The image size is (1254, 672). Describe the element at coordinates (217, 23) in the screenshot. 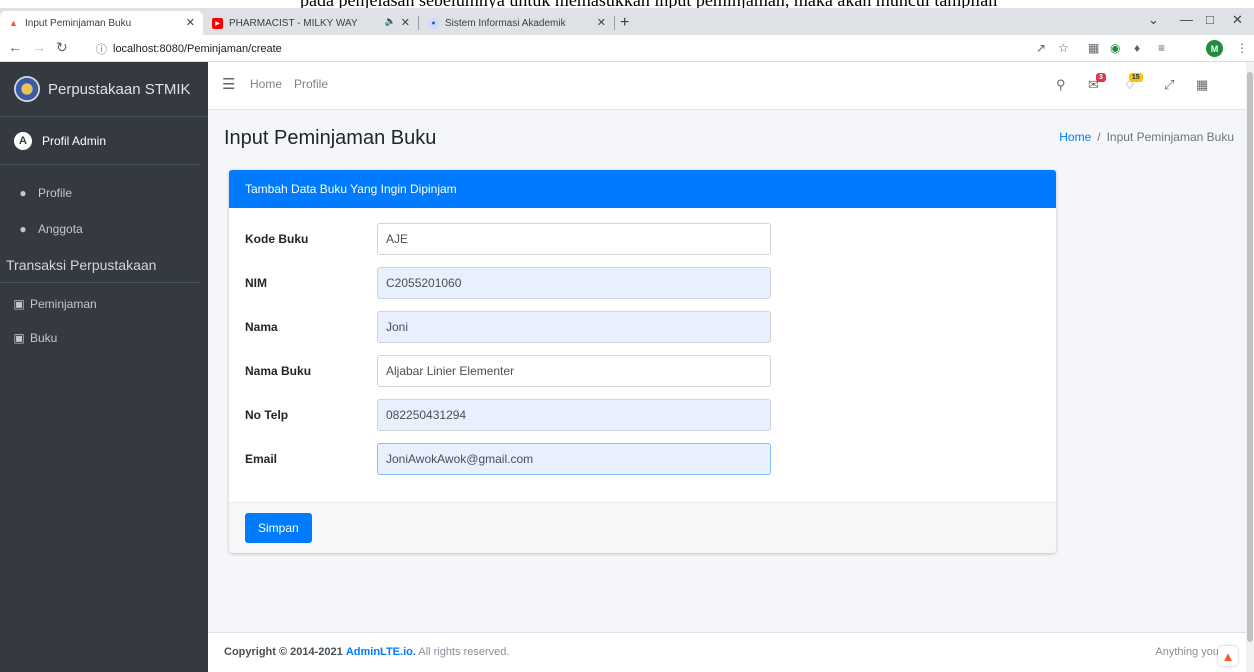

I see `youtube-icon: ▶` at that location.